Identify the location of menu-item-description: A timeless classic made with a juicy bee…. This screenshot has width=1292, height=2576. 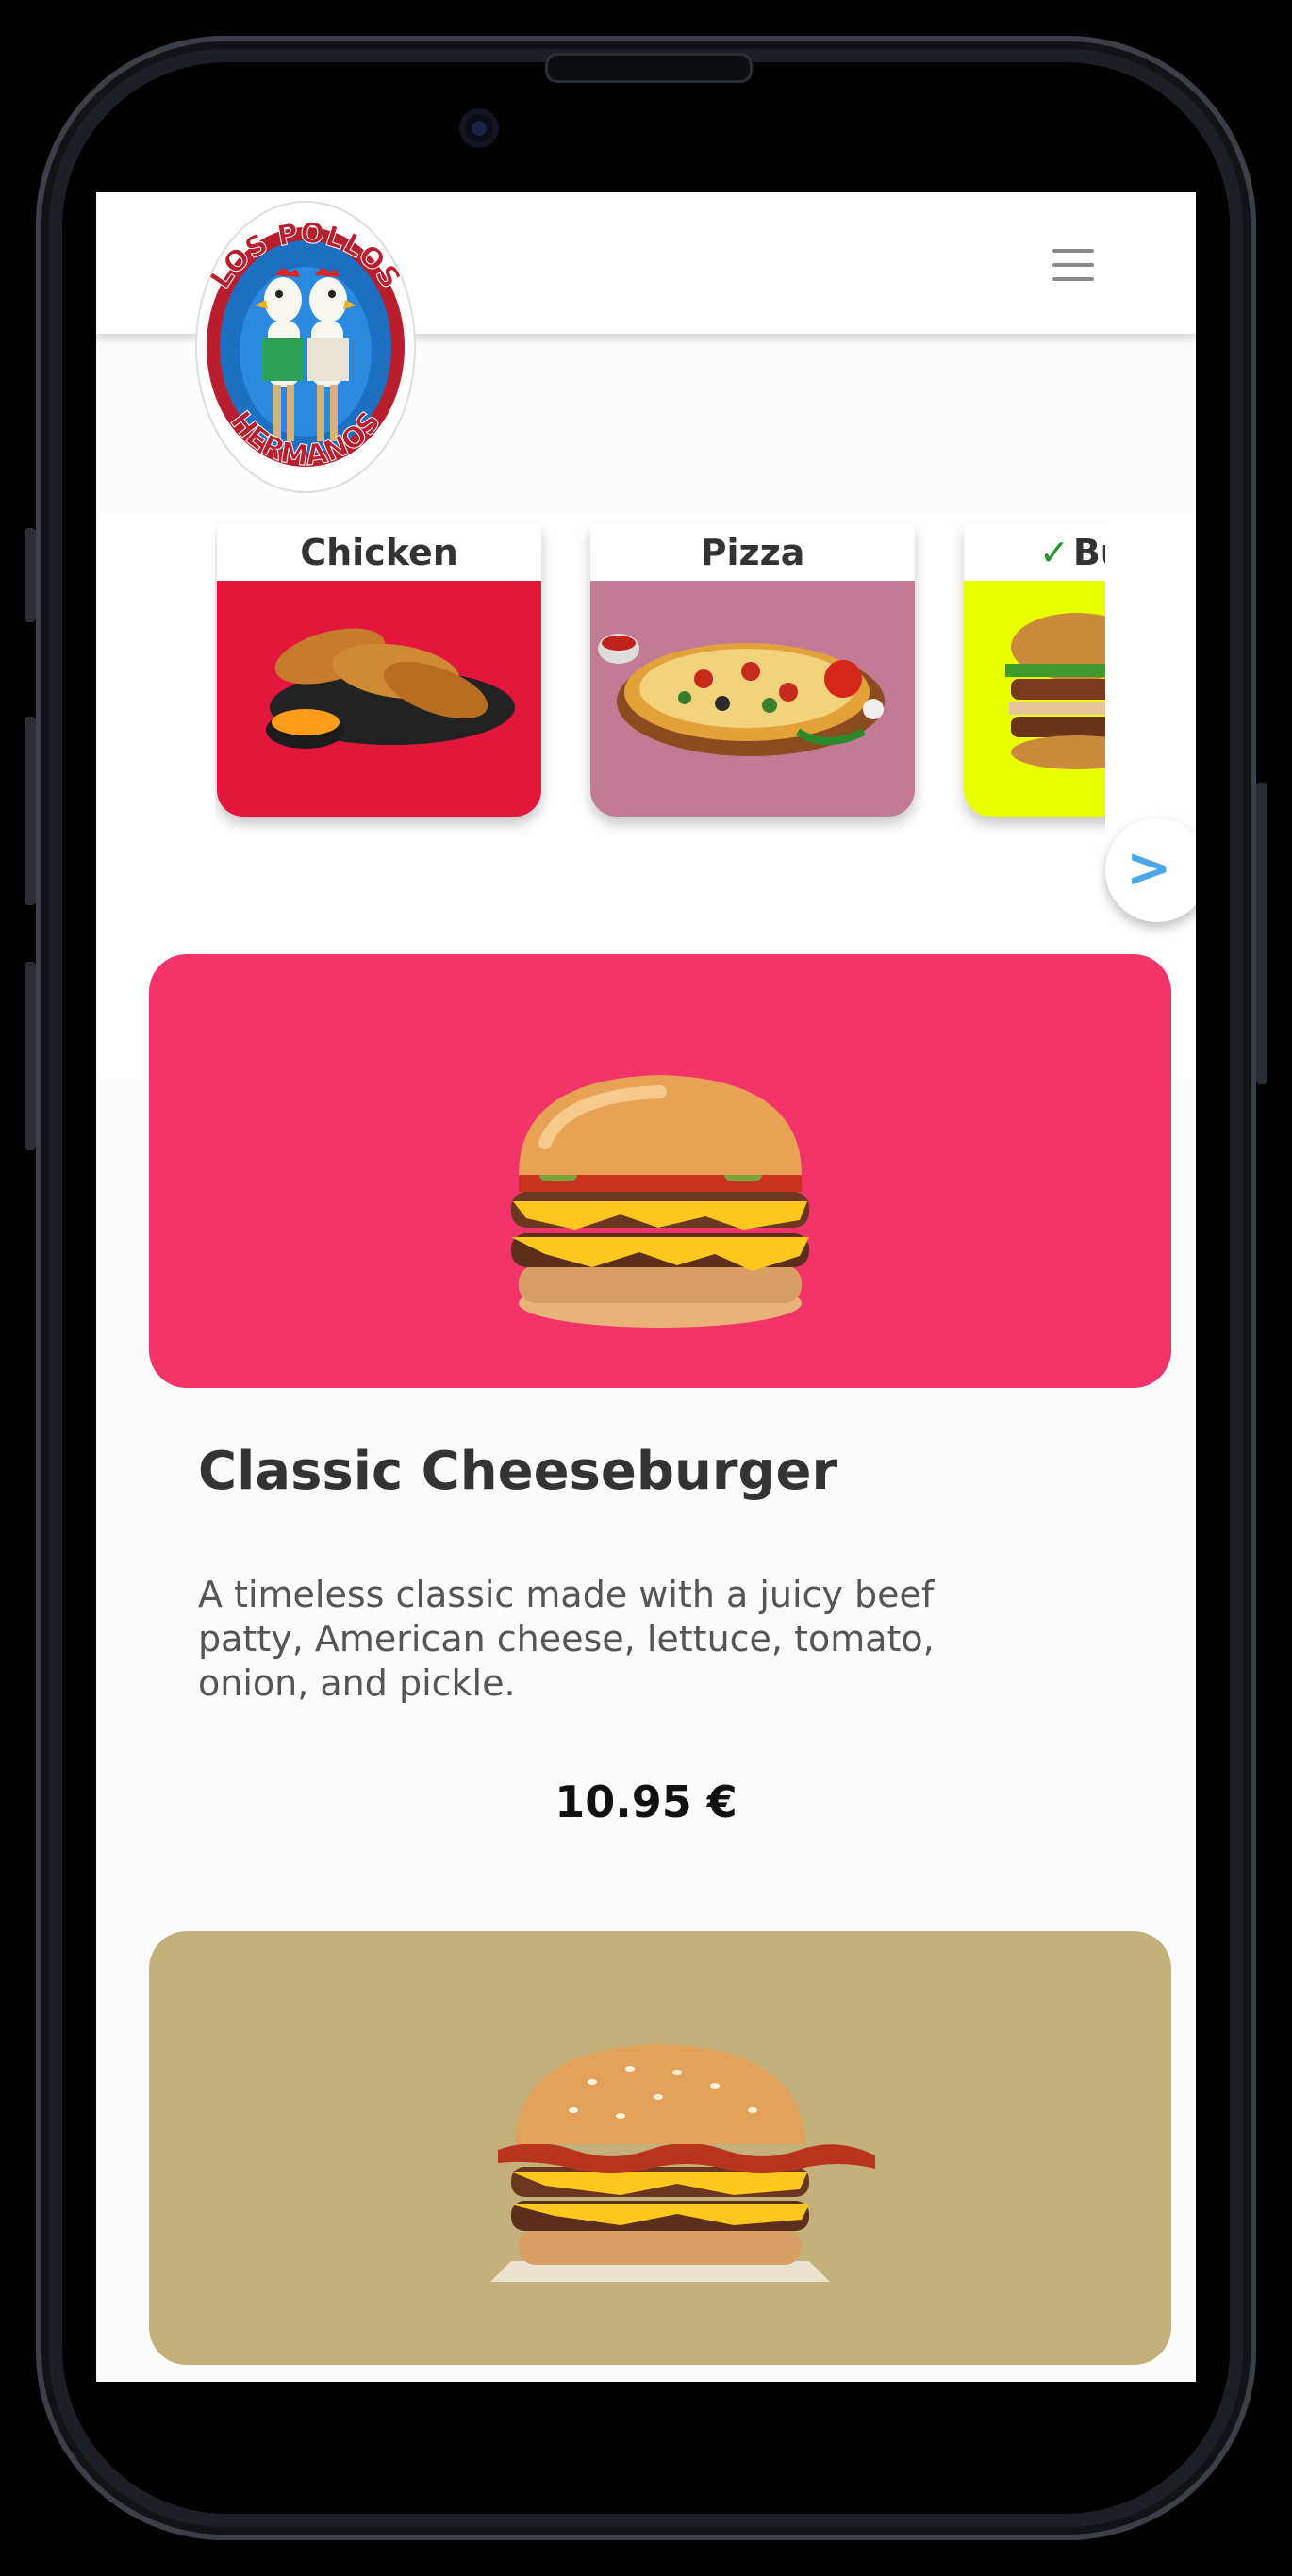
(566, 1639).